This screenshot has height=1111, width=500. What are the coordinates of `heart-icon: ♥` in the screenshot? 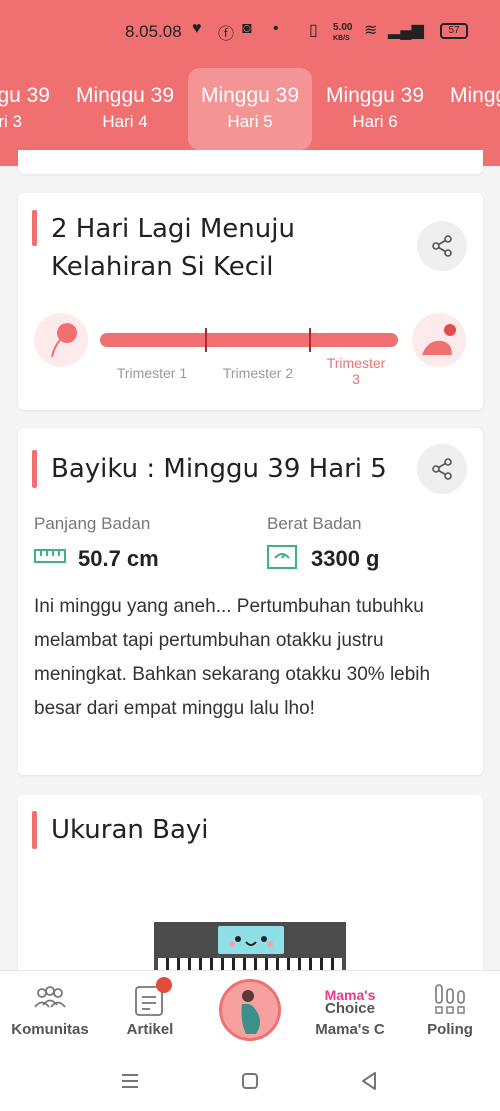 It's located at (197, 28).